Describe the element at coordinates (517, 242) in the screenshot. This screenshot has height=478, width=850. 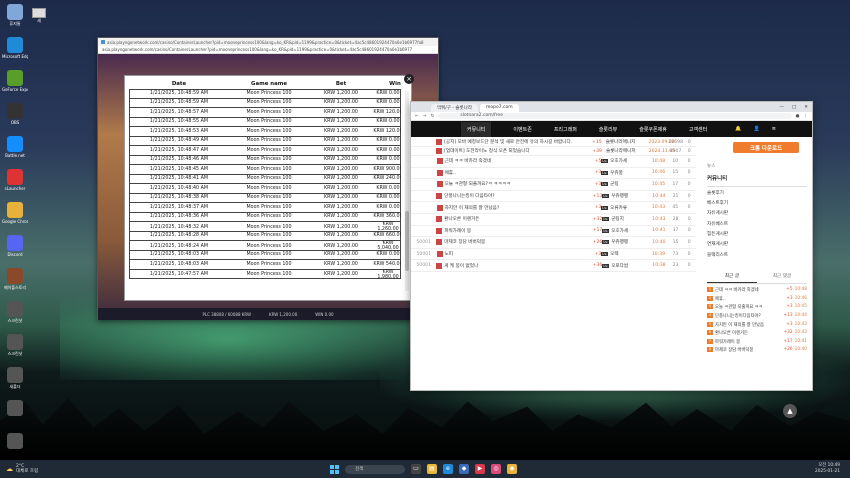
I see `post-title: 마제코 장담 버버덕봉` at that location.